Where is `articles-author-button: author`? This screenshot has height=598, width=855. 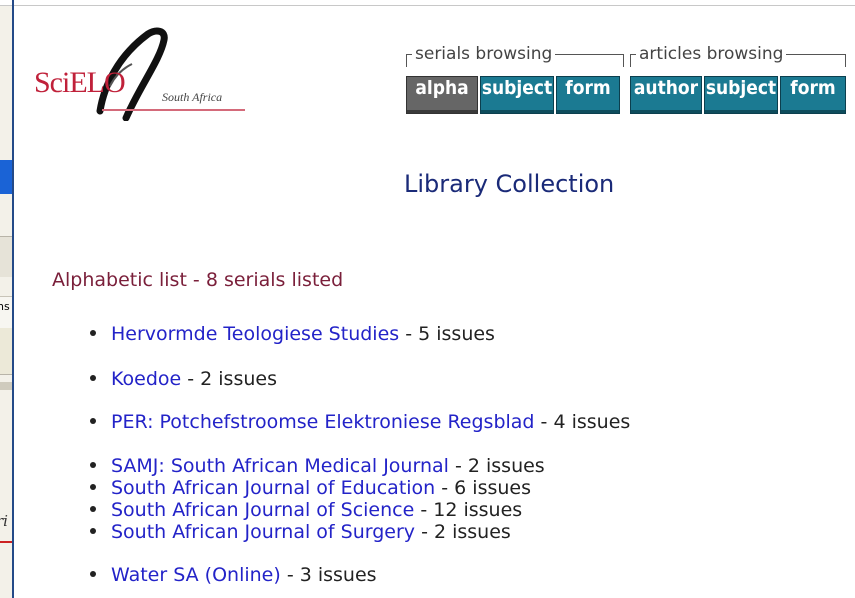 articles-author-button: author is located at coordinates (666, 95).